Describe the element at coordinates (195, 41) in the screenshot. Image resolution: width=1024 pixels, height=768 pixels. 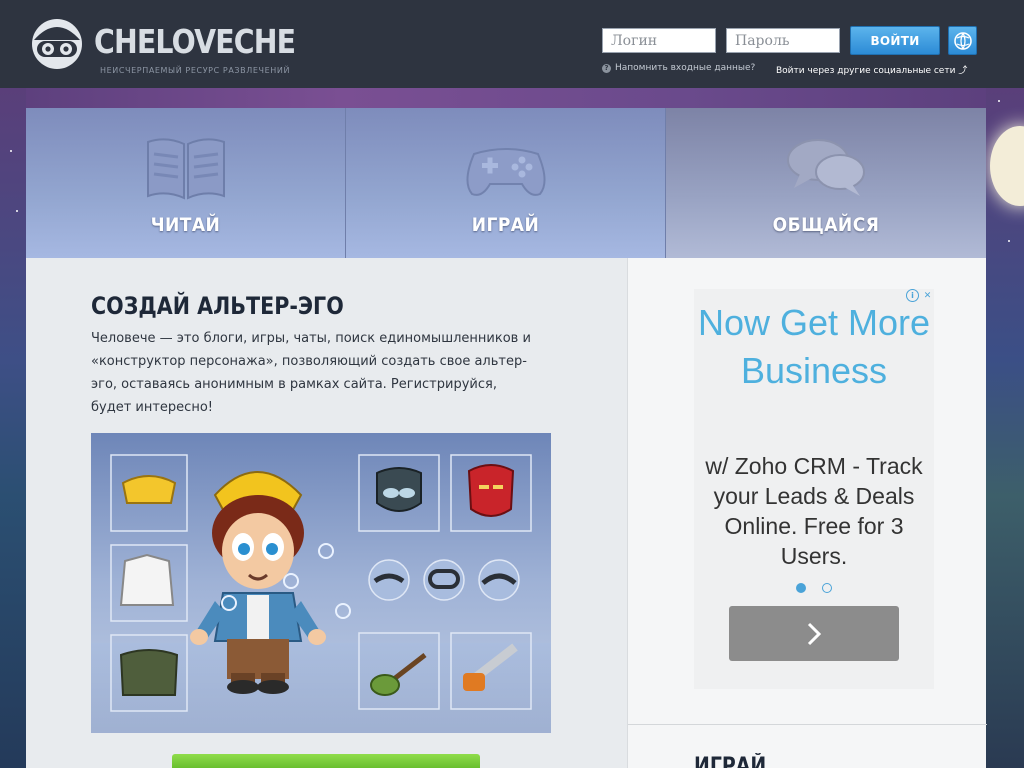
I see `logo-wordmark: CHELOVECHE` at that location.